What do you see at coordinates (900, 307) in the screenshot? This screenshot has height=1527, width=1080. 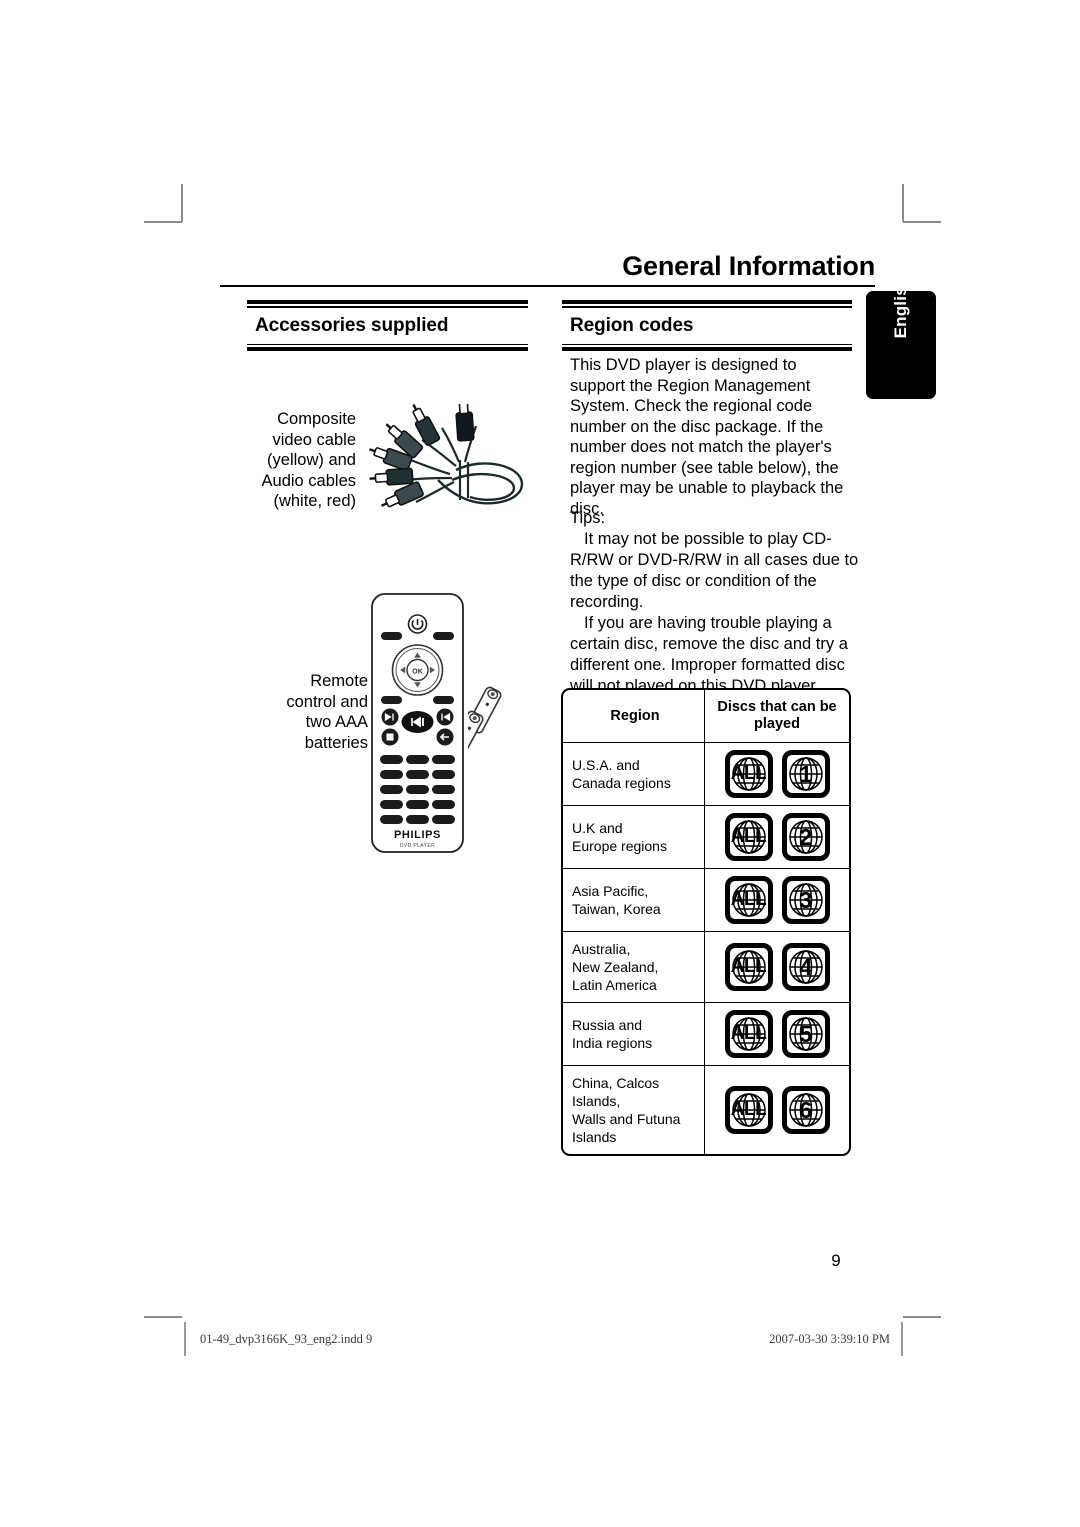 I see `language-tab-label: English` at bounding box center [900, 307].